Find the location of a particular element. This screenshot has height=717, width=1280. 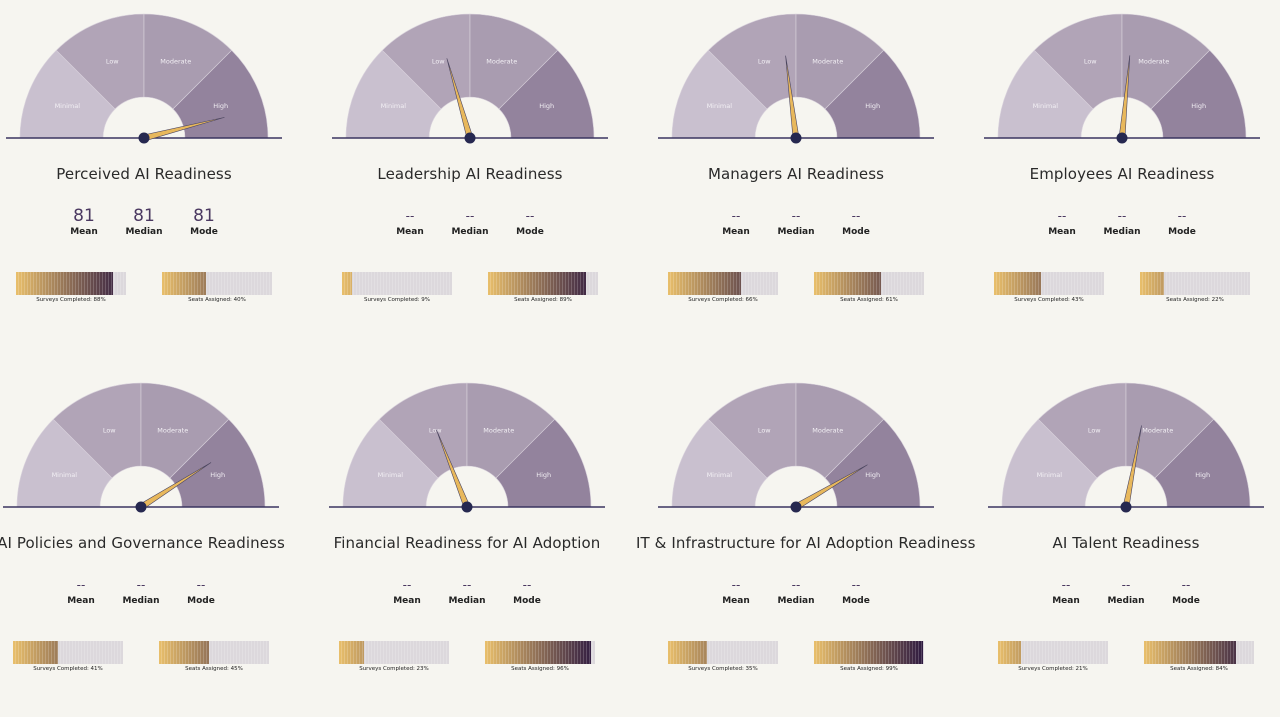

card-title: AI Talent Readiness is located at coordinates (1126, 543).